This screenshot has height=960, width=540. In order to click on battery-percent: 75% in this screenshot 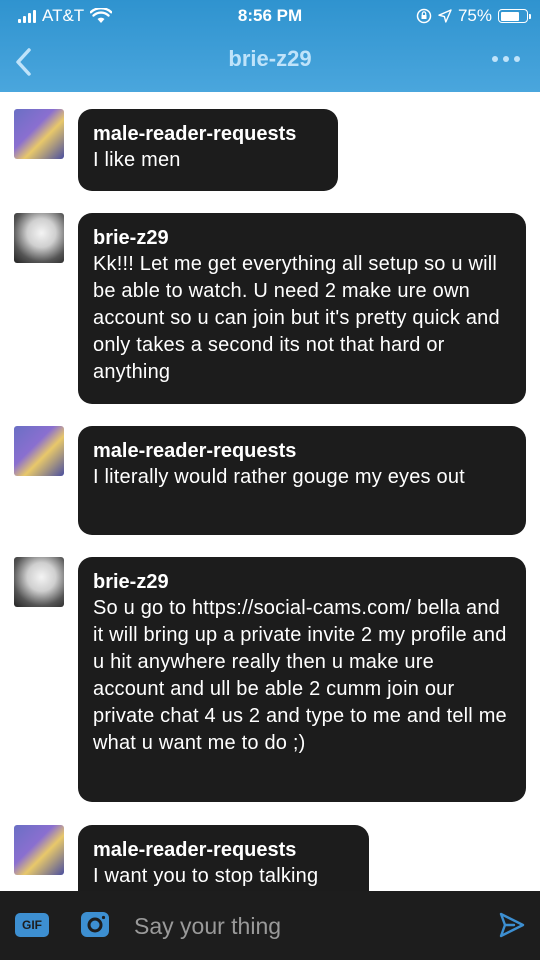, I will do `click(474, 15)`.